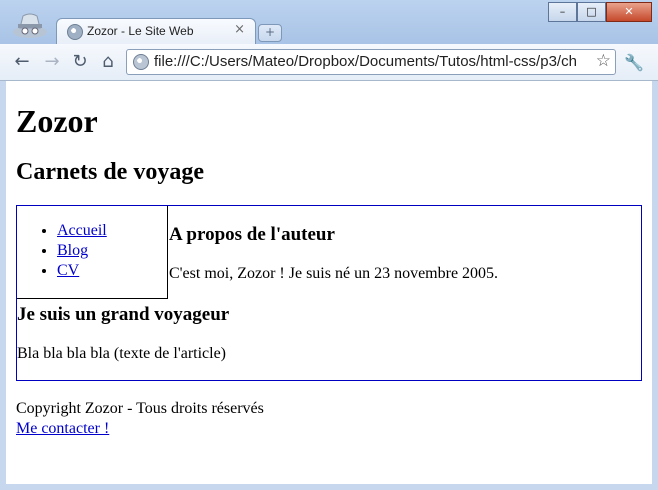 The image size is (658, 490). What do you see at coordinates (57, 121) in the screenshot?
I see `site-title: Zozor` at bounding box center [57, 121].